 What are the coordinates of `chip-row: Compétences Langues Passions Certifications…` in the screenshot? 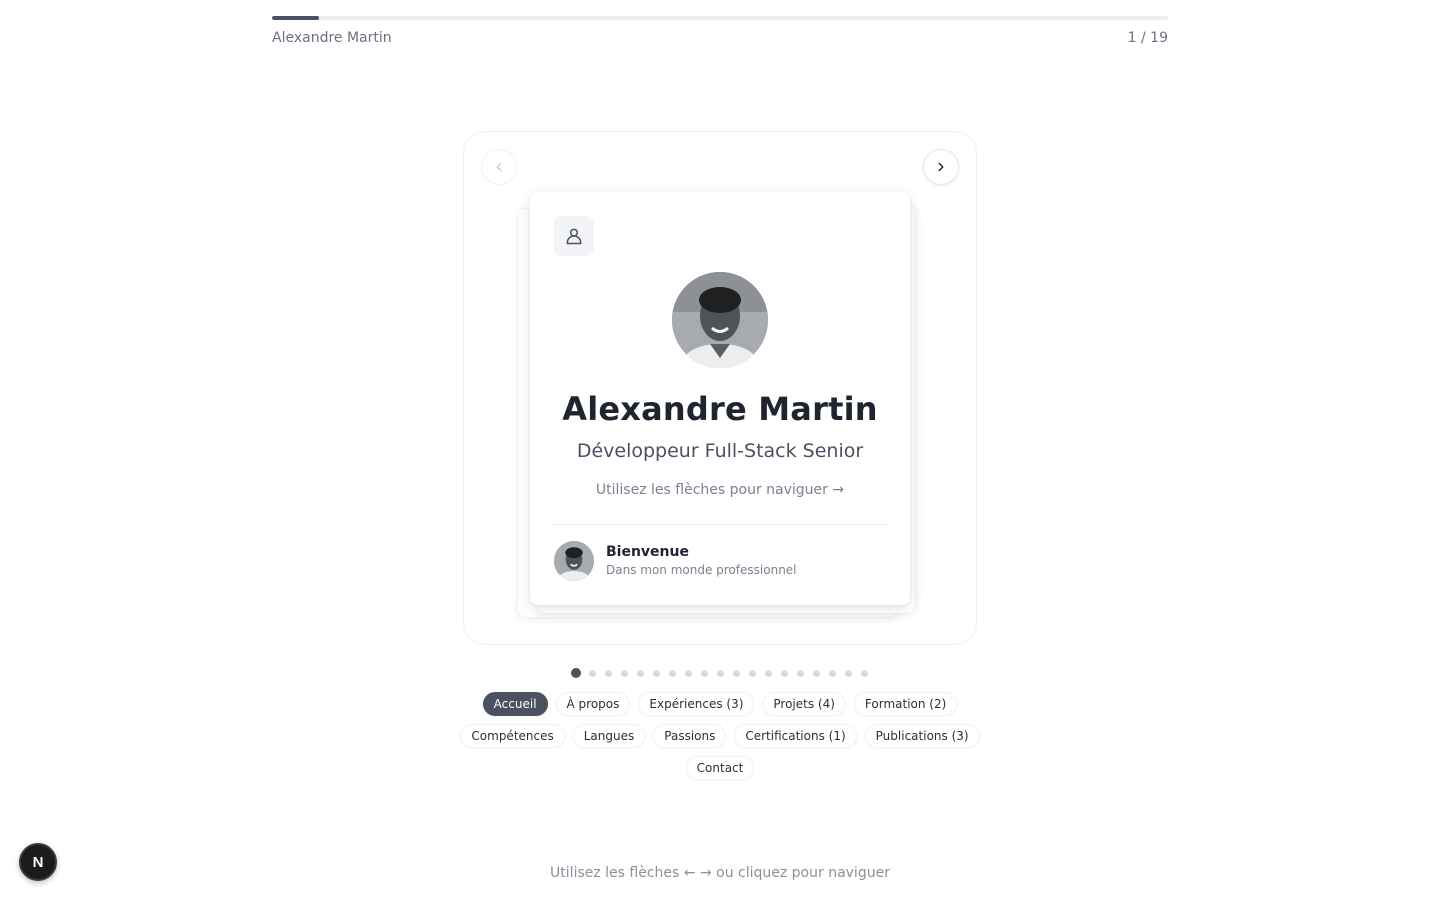 It's located at (720, 736).